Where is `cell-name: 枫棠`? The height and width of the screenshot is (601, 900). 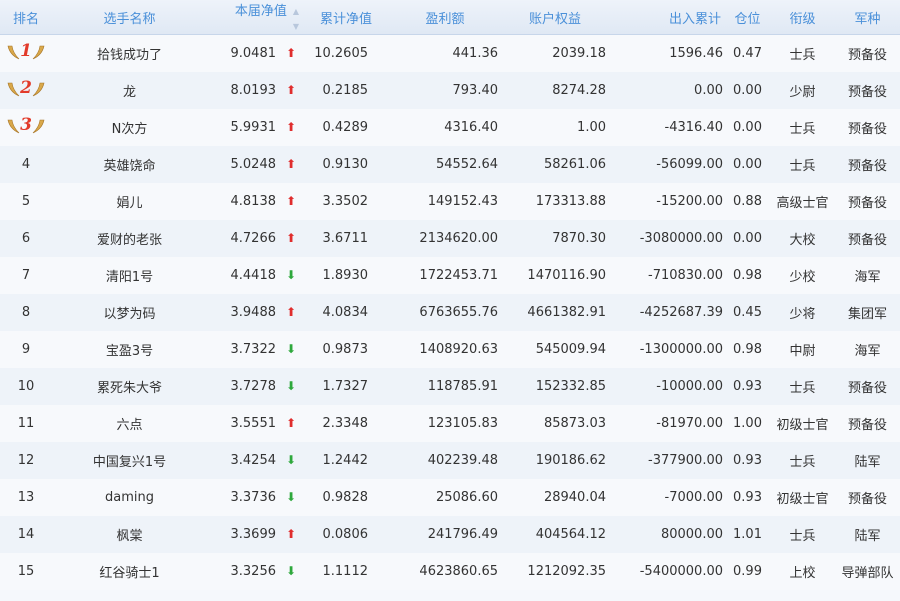 cell-name: 枫棠 is located at coordinates (129, 534).